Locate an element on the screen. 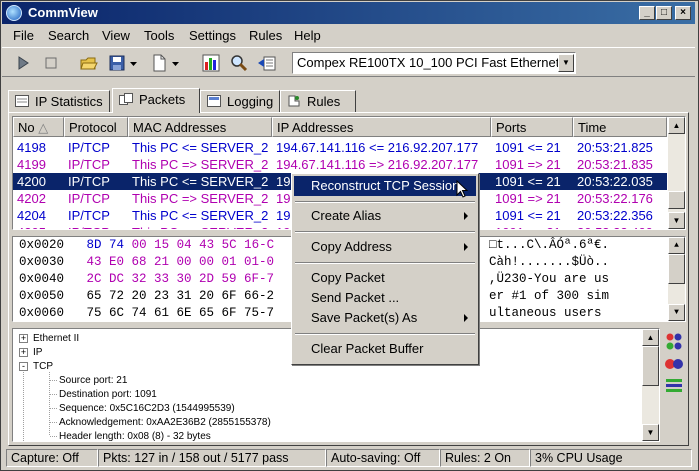 Image resolution: width=699 pixels, height=471 pixels. new-icon is located at coordinates (159, 63).